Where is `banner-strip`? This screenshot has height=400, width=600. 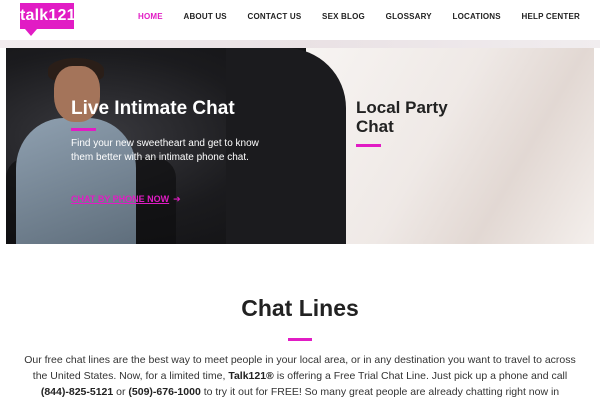
banner-strip is located at coordinates (300, 44).